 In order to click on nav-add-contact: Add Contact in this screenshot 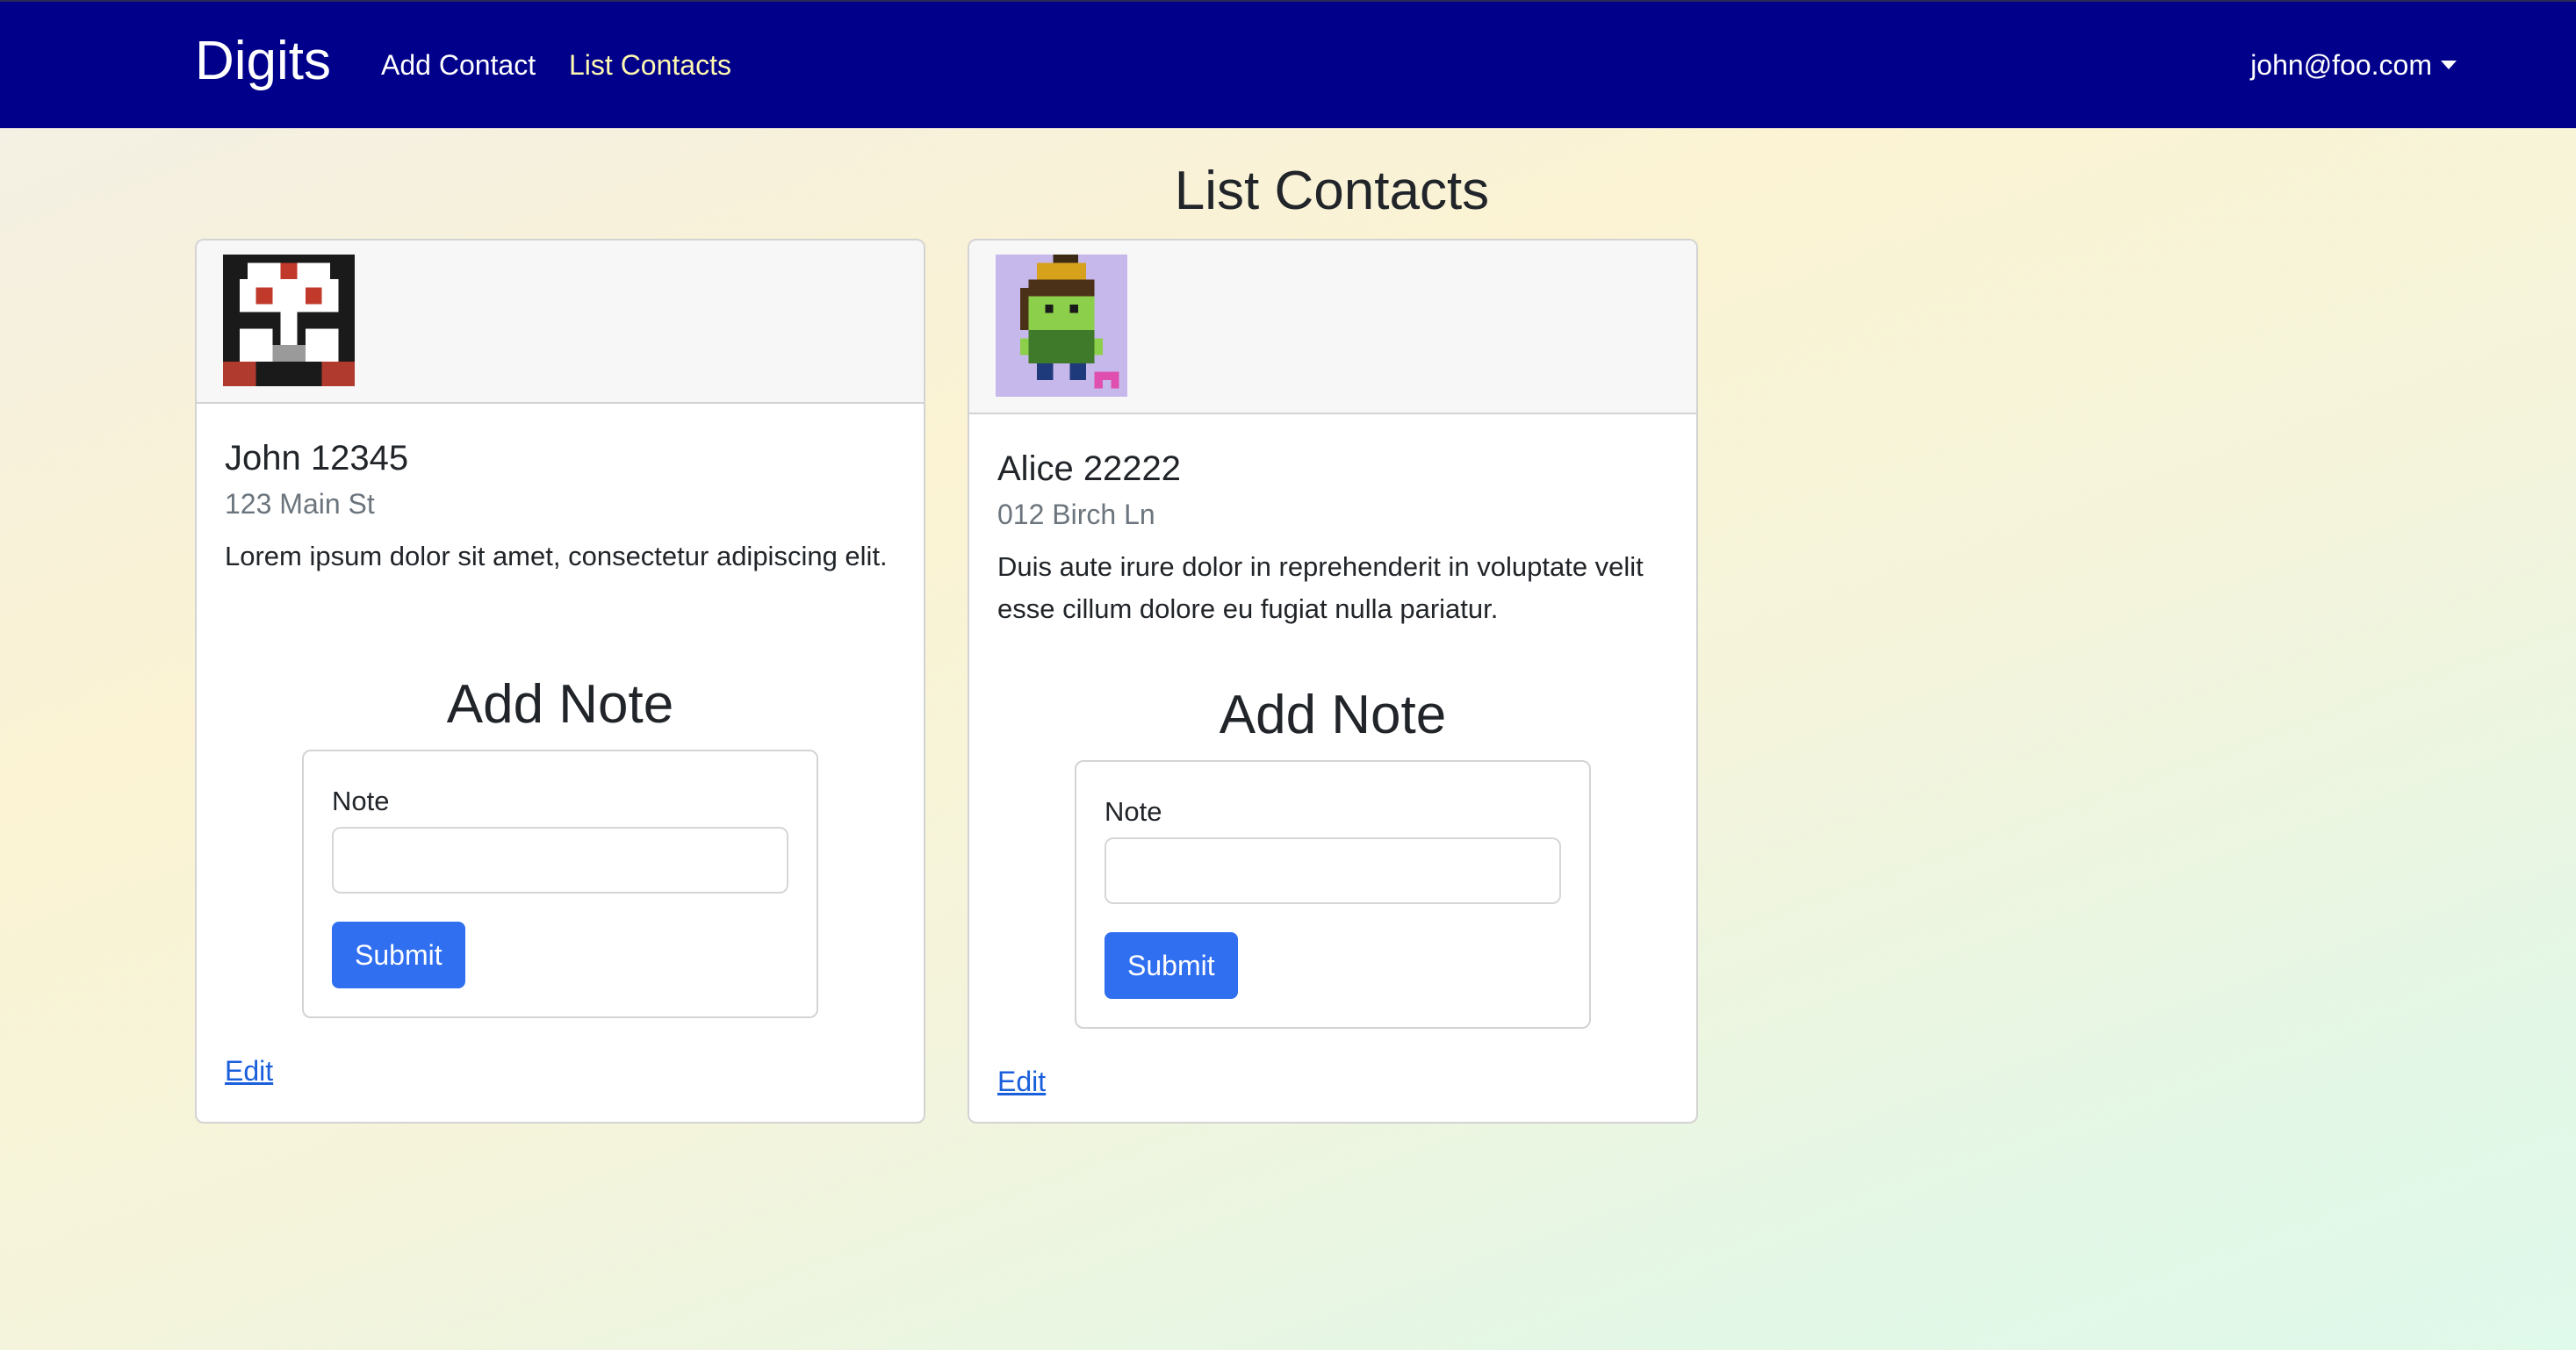, I will do `click(458, 65)`.